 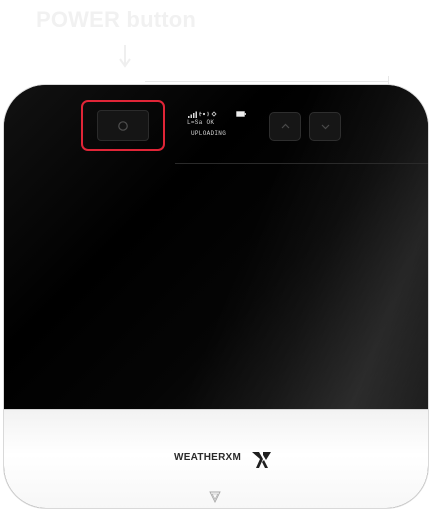 I want to click on status-text: UPLOADING, so click(x=209, y=133).